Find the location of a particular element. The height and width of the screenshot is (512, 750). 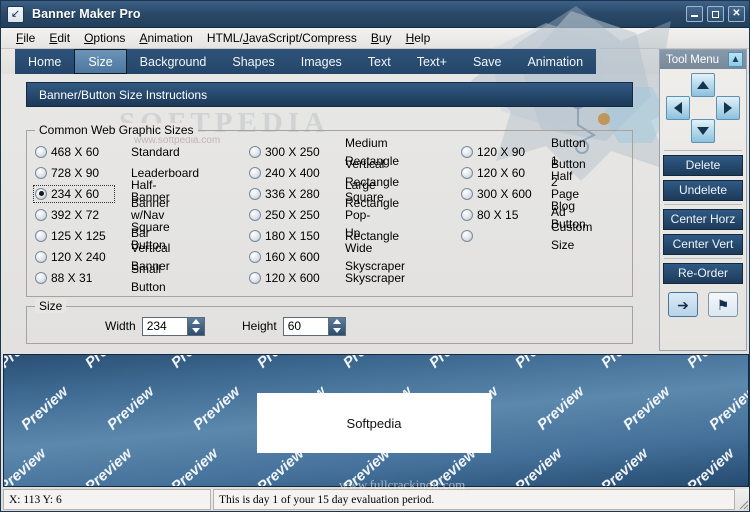

size-option-row: 468 X 60 Standard is located at coordinates (107, 151).